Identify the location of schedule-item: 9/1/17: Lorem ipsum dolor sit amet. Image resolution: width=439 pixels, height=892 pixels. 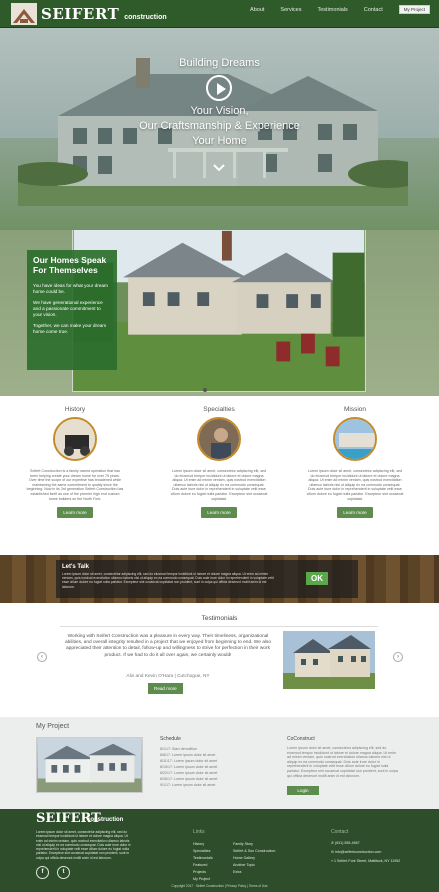
(188, 785).